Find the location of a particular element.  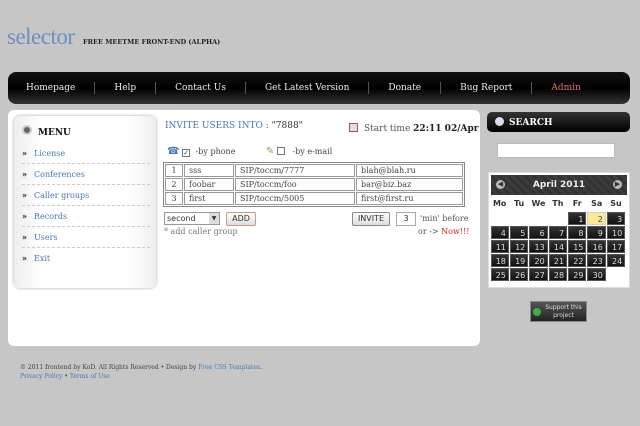

by-phone-label: -by phone is located at coordinates (215, 151).